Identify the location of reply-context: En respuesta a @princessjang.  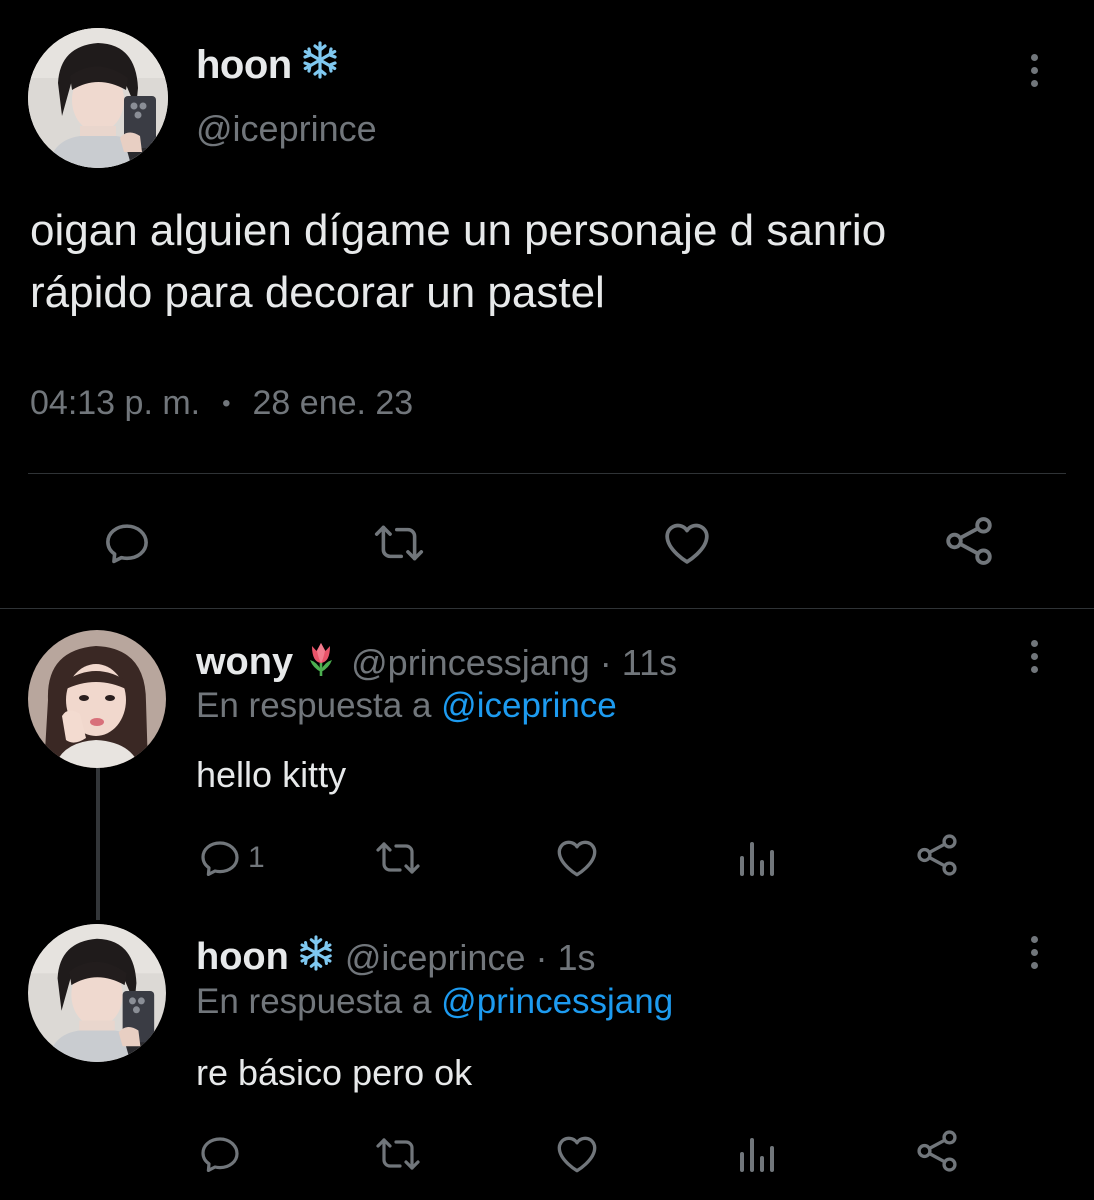
(434, 1002).